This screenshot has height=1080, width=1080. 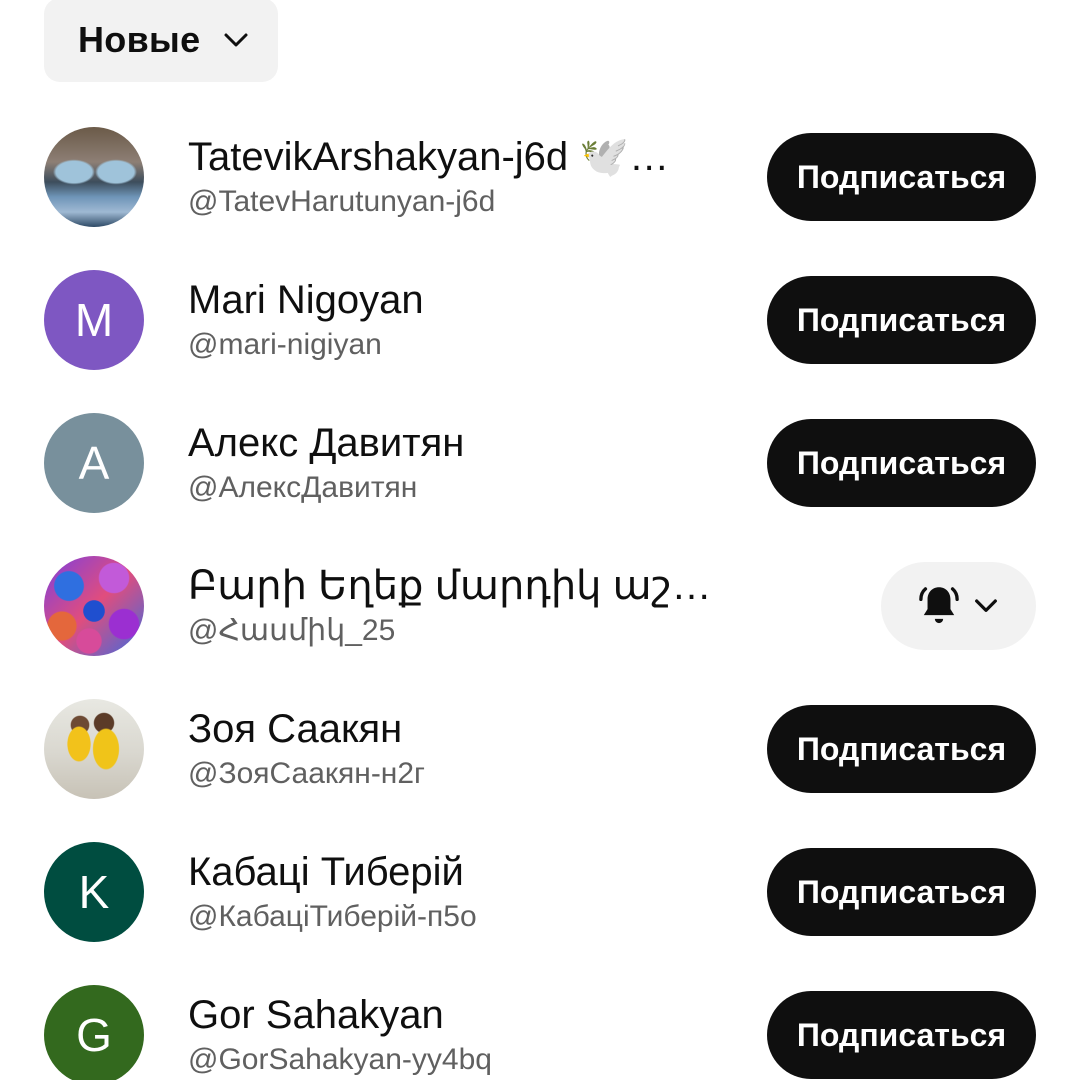 What do you see at coordinates (939, 606) in the screenshot?
I see `bell-icon` at bounding box center [939, 606].